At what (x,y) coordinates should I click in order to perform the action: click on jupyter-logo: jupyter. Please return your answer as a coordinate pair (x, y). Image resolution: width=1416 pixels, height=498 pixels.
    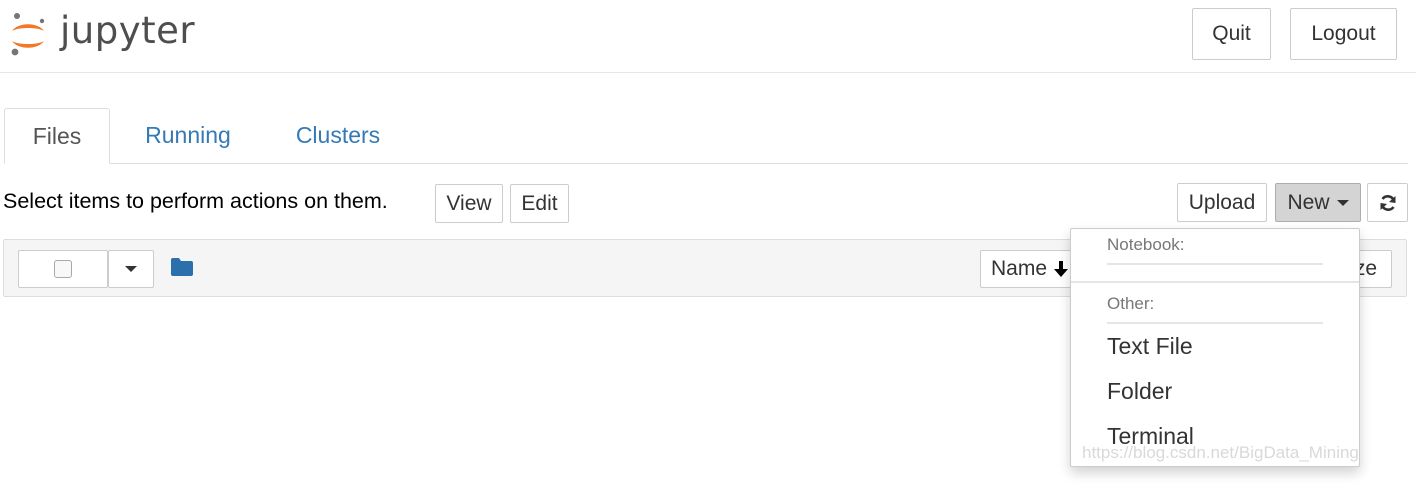
    Looking at the image, I should click on (101, 34).